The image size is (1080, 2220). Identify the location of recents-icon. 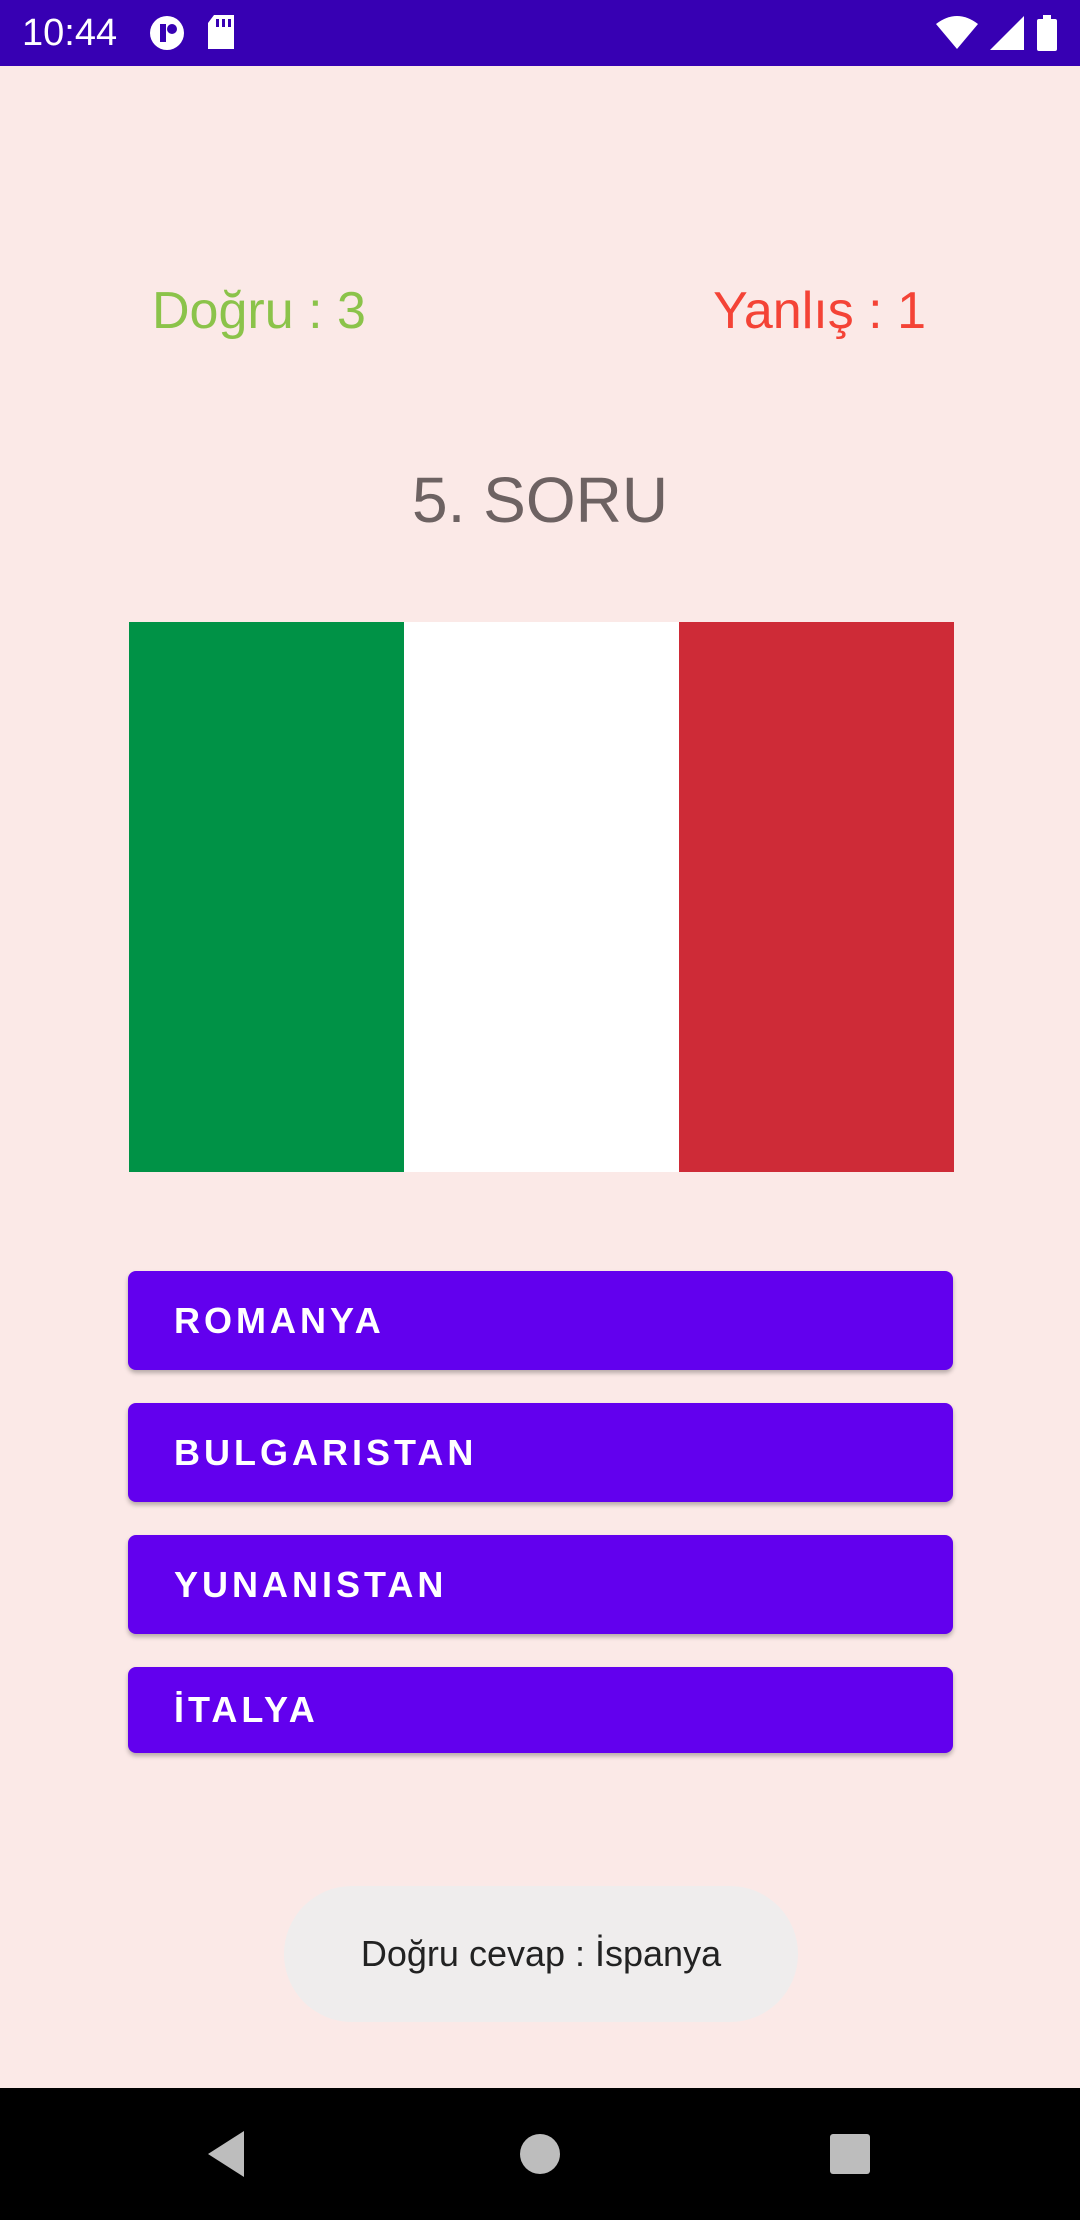
(850, 2154).